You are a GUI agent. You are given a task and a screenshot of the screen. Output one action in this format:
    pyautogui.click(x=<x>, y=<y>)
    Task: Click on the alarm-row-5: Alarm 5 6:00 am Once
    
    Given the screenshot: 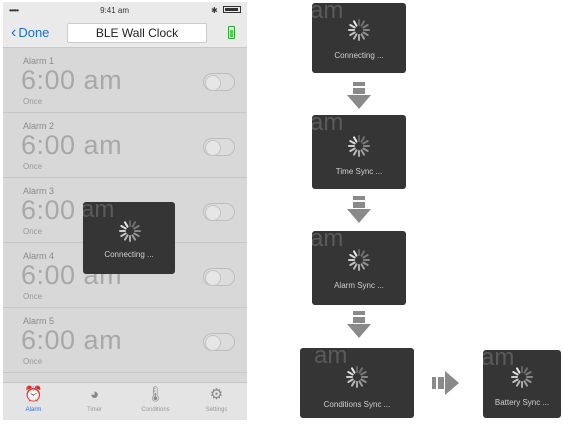 What is the action you would take?
    pyautogui.click(x=125, y=340)
    